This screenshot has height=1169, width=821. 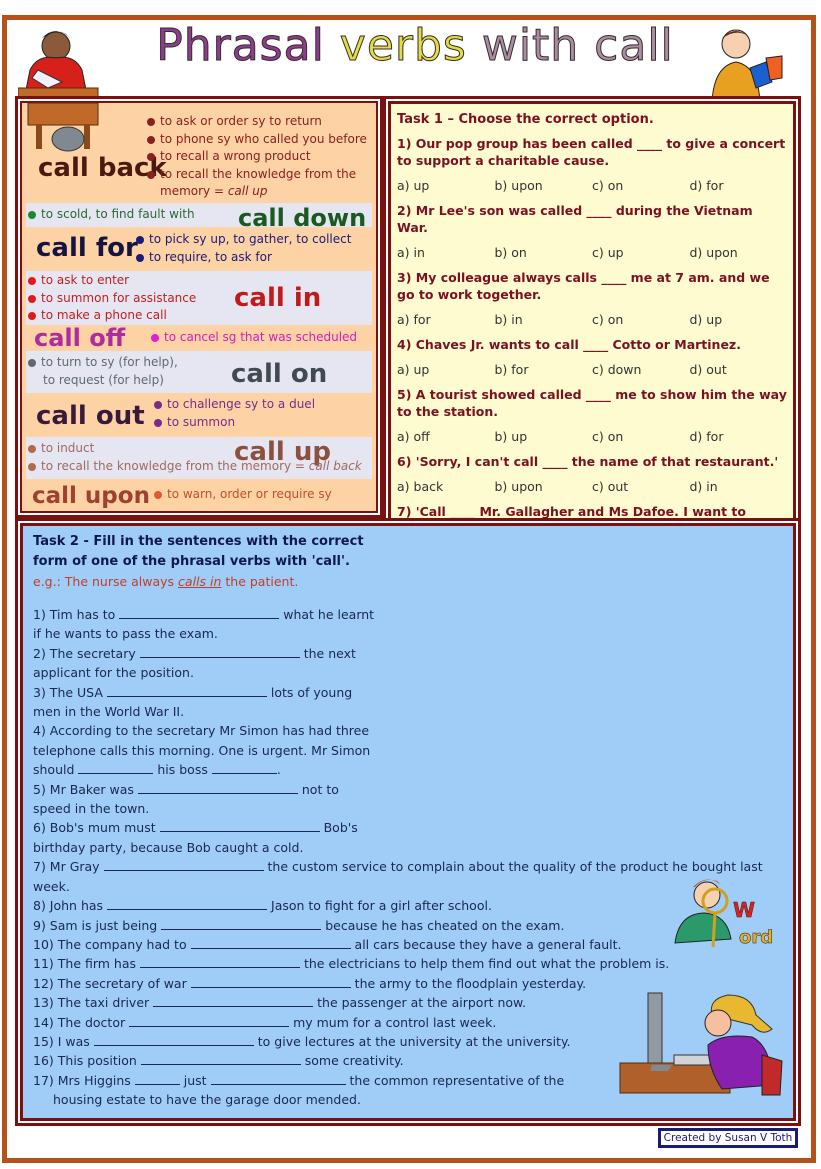 I want to click on answer-option: b) up, so click(x=544, y=436).